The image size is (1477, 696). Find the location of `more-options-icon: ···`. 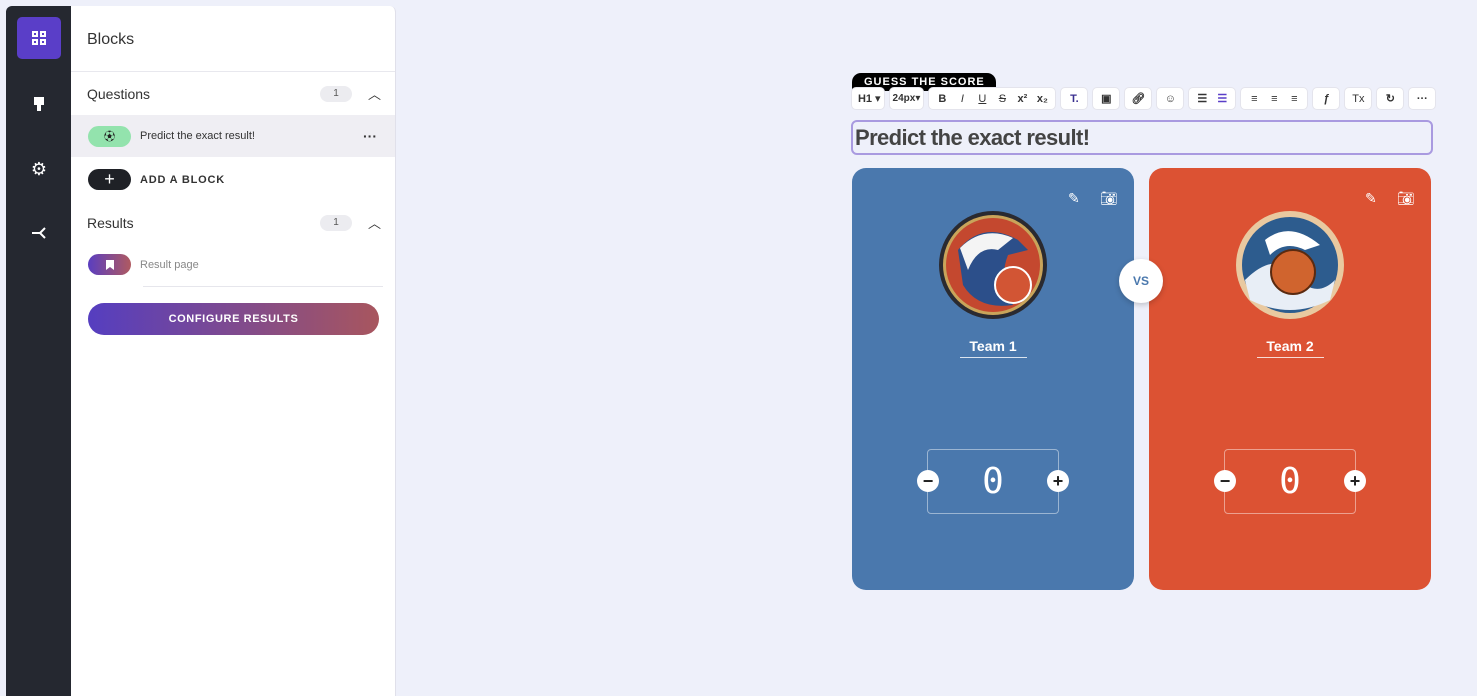

more-options-icon: ··· is located at coordinates (370, 136).